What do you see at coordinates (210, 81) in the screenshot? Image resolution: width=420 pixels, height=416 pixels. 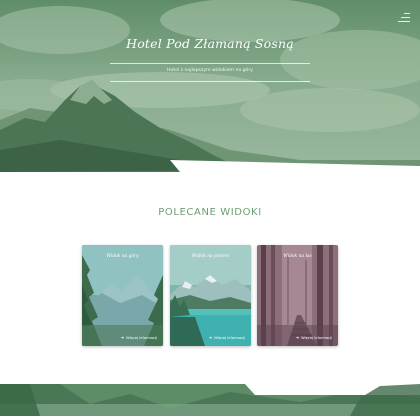 I see `hero-divider-bottom` at bounding box center [210, 81].